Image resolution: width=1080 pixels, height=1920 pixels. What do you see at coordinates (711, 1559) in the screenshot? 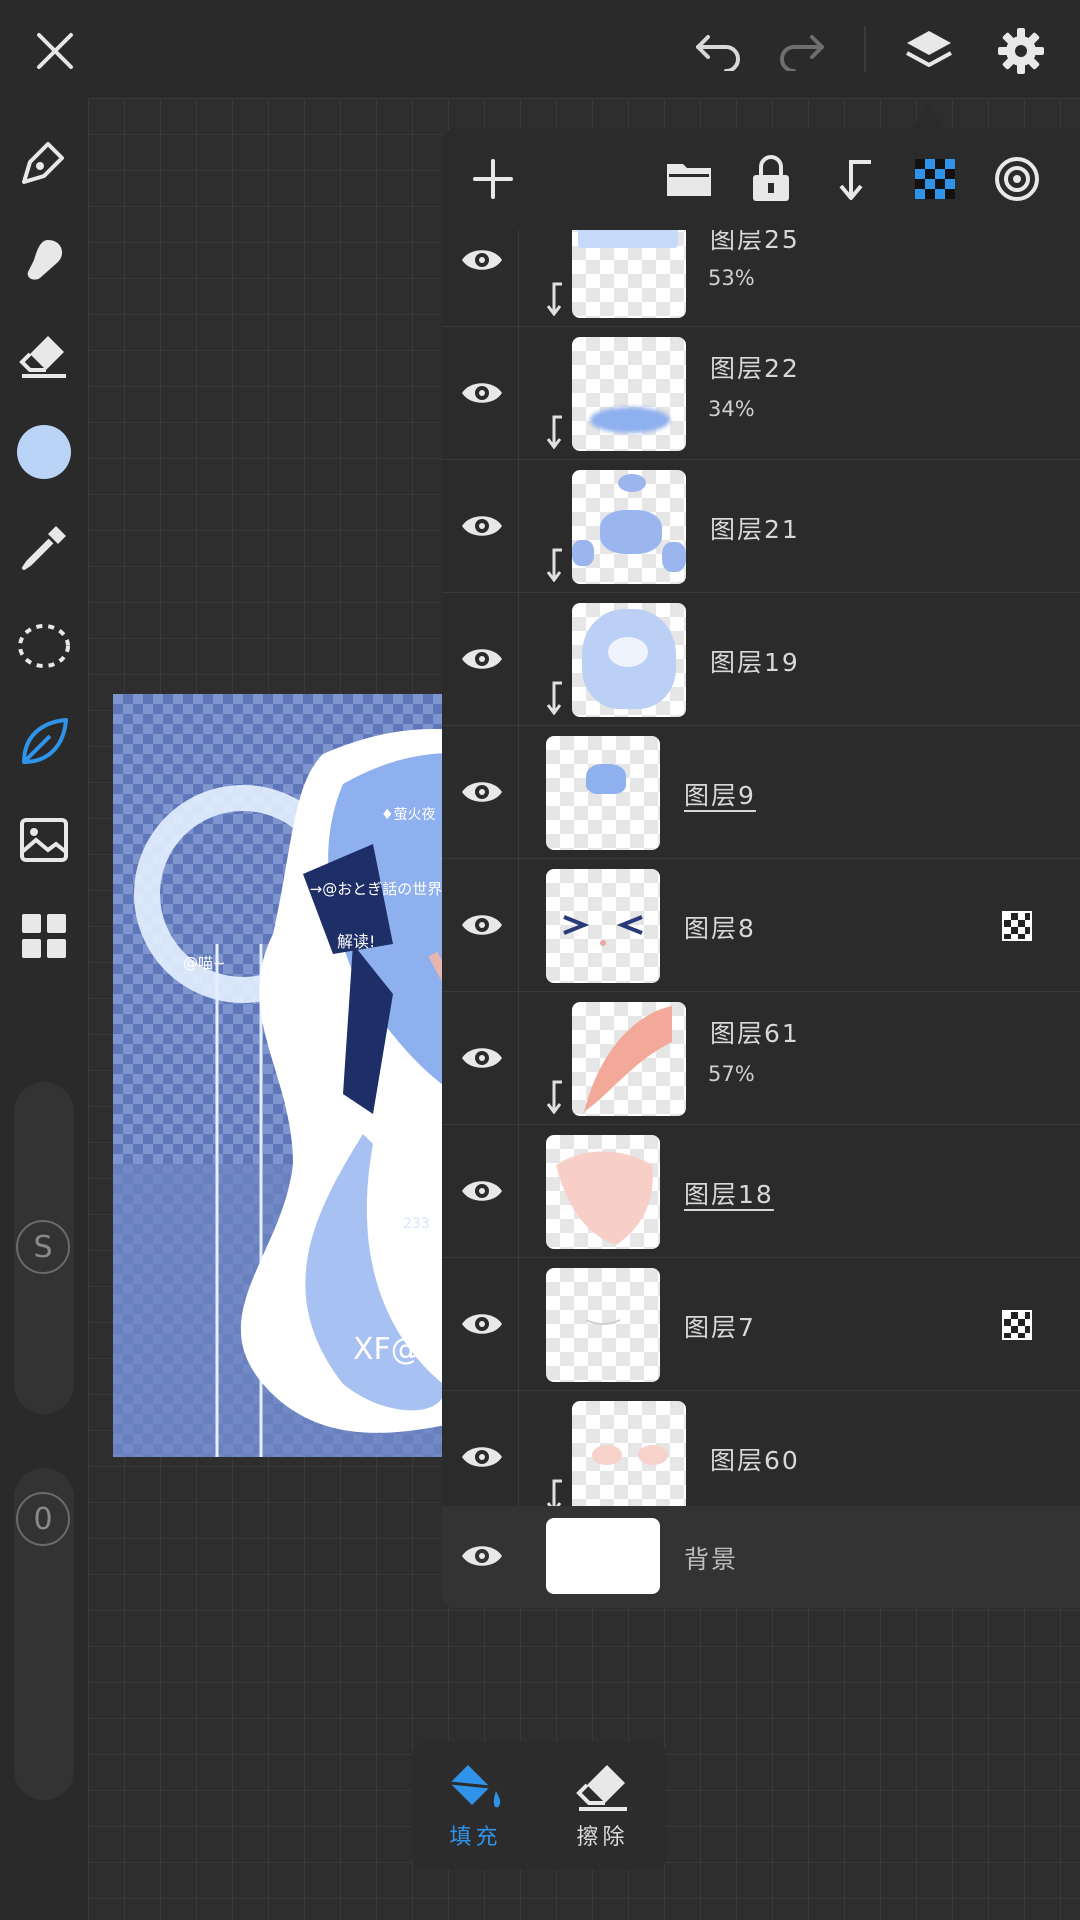
I see `background-layer-name: 背景` at bounding box center [711, 1559].